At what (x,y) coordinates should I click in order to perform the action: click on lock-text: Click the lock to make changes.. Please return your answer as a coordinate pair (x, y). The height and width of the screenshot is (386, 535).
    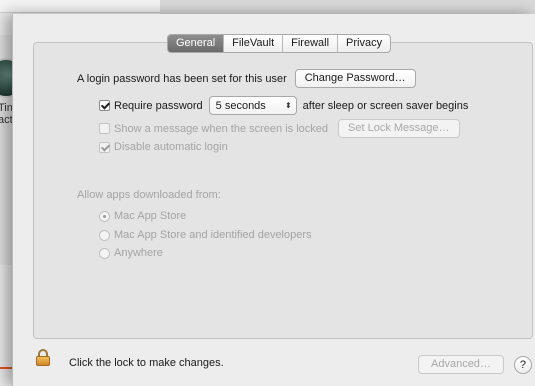
    Looking at the image, I should click on (146, 363).